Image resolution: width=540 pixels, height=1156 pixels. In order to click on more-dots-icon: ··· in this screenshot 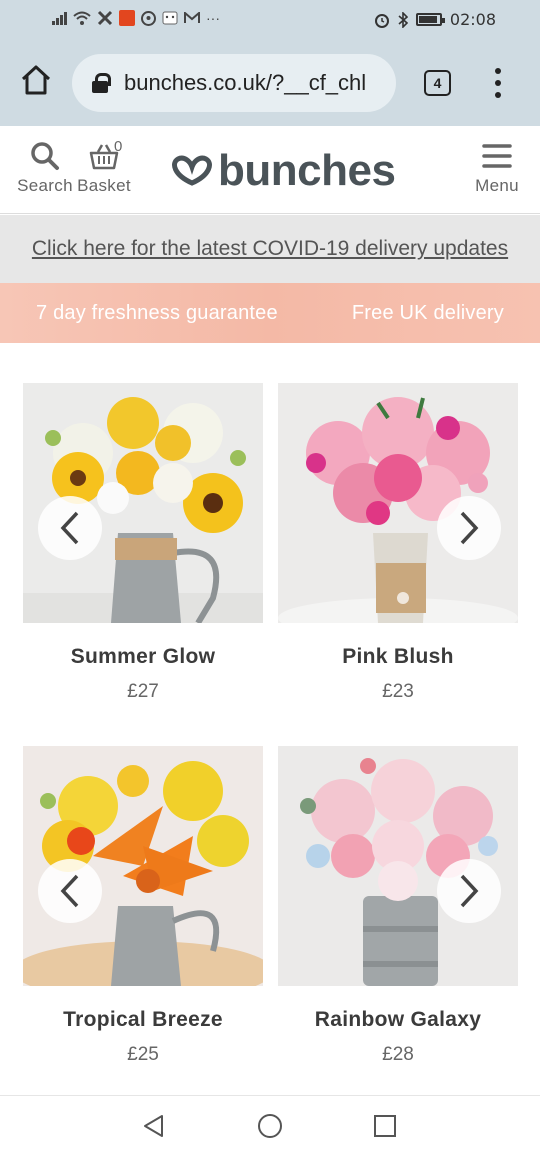, I will do `click(213, 18)`.